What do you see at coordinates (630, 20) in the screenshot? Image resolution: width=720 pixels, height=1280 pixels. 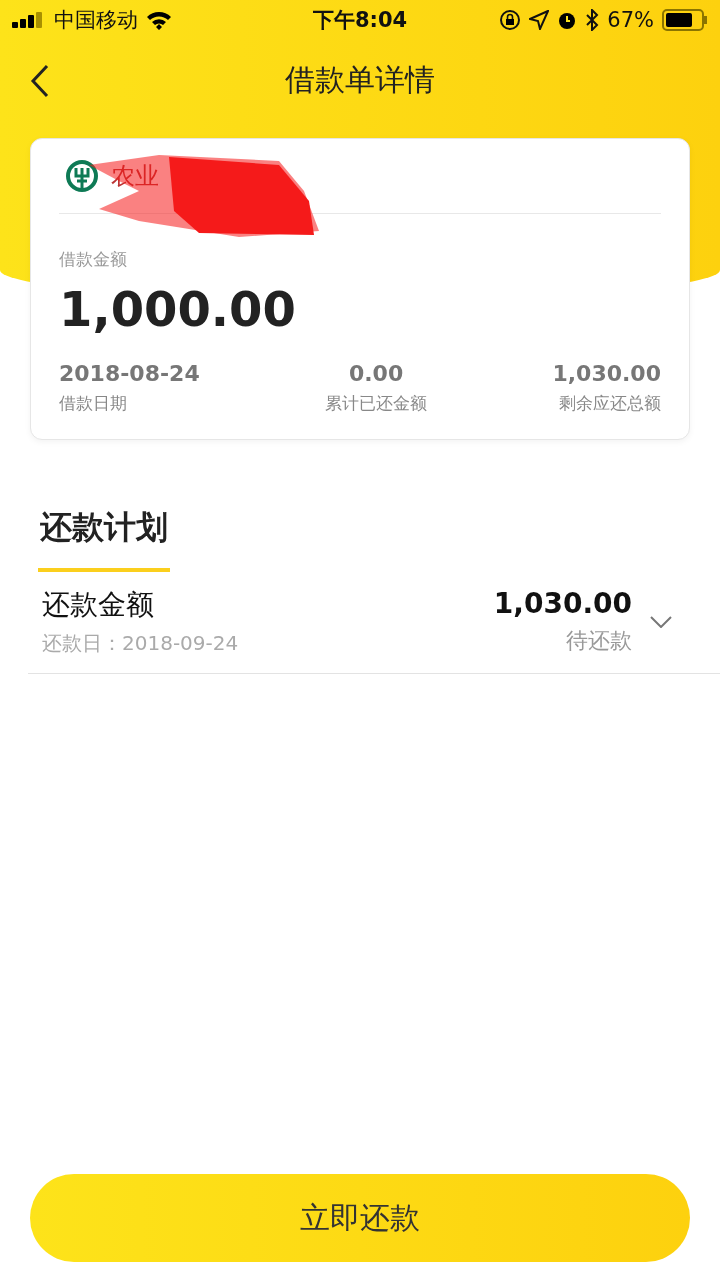 I see `battery-percent: 67%` at bounding box center [630, 20].